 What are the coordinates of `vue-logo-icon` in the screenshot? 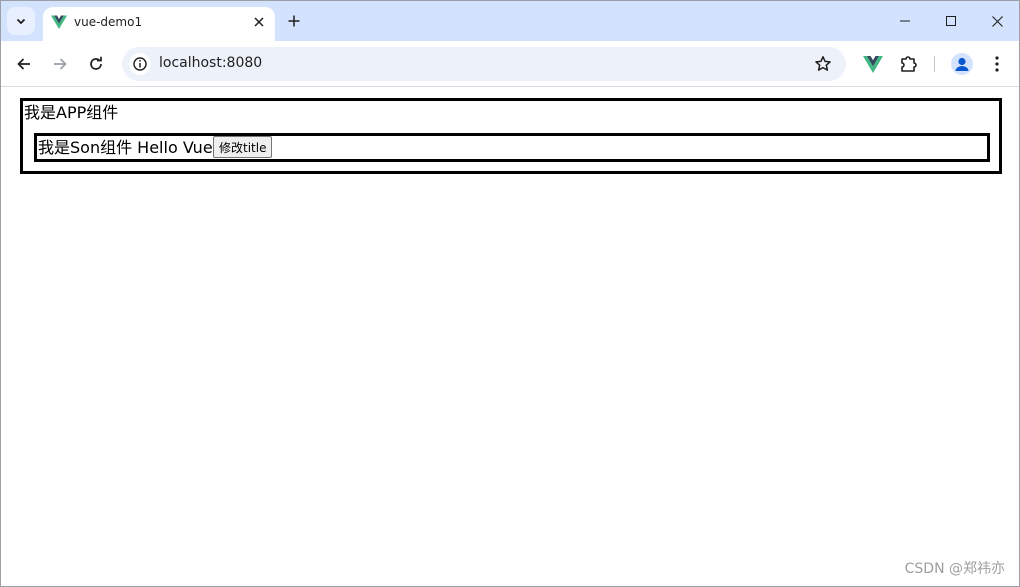 It's located at (59, 22).